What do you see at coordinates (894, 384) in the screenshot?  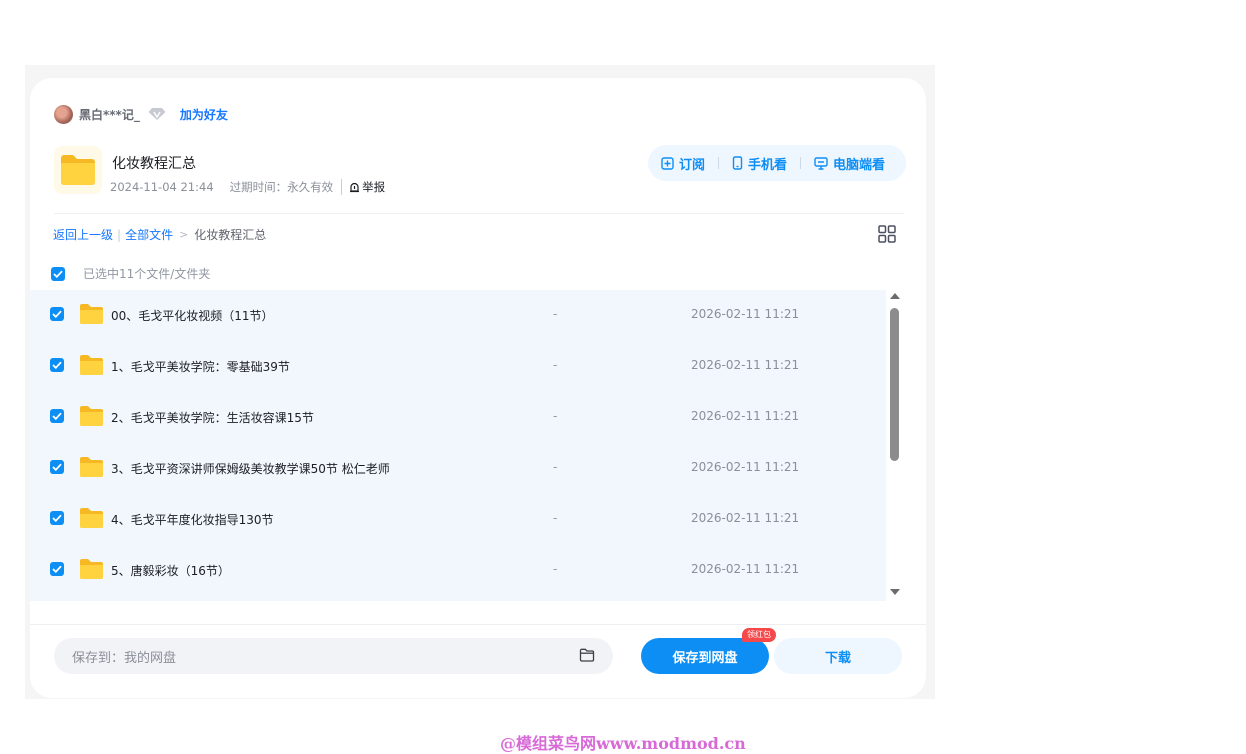 I see `scrollbar-thumb` at bounding box center [894, 384].